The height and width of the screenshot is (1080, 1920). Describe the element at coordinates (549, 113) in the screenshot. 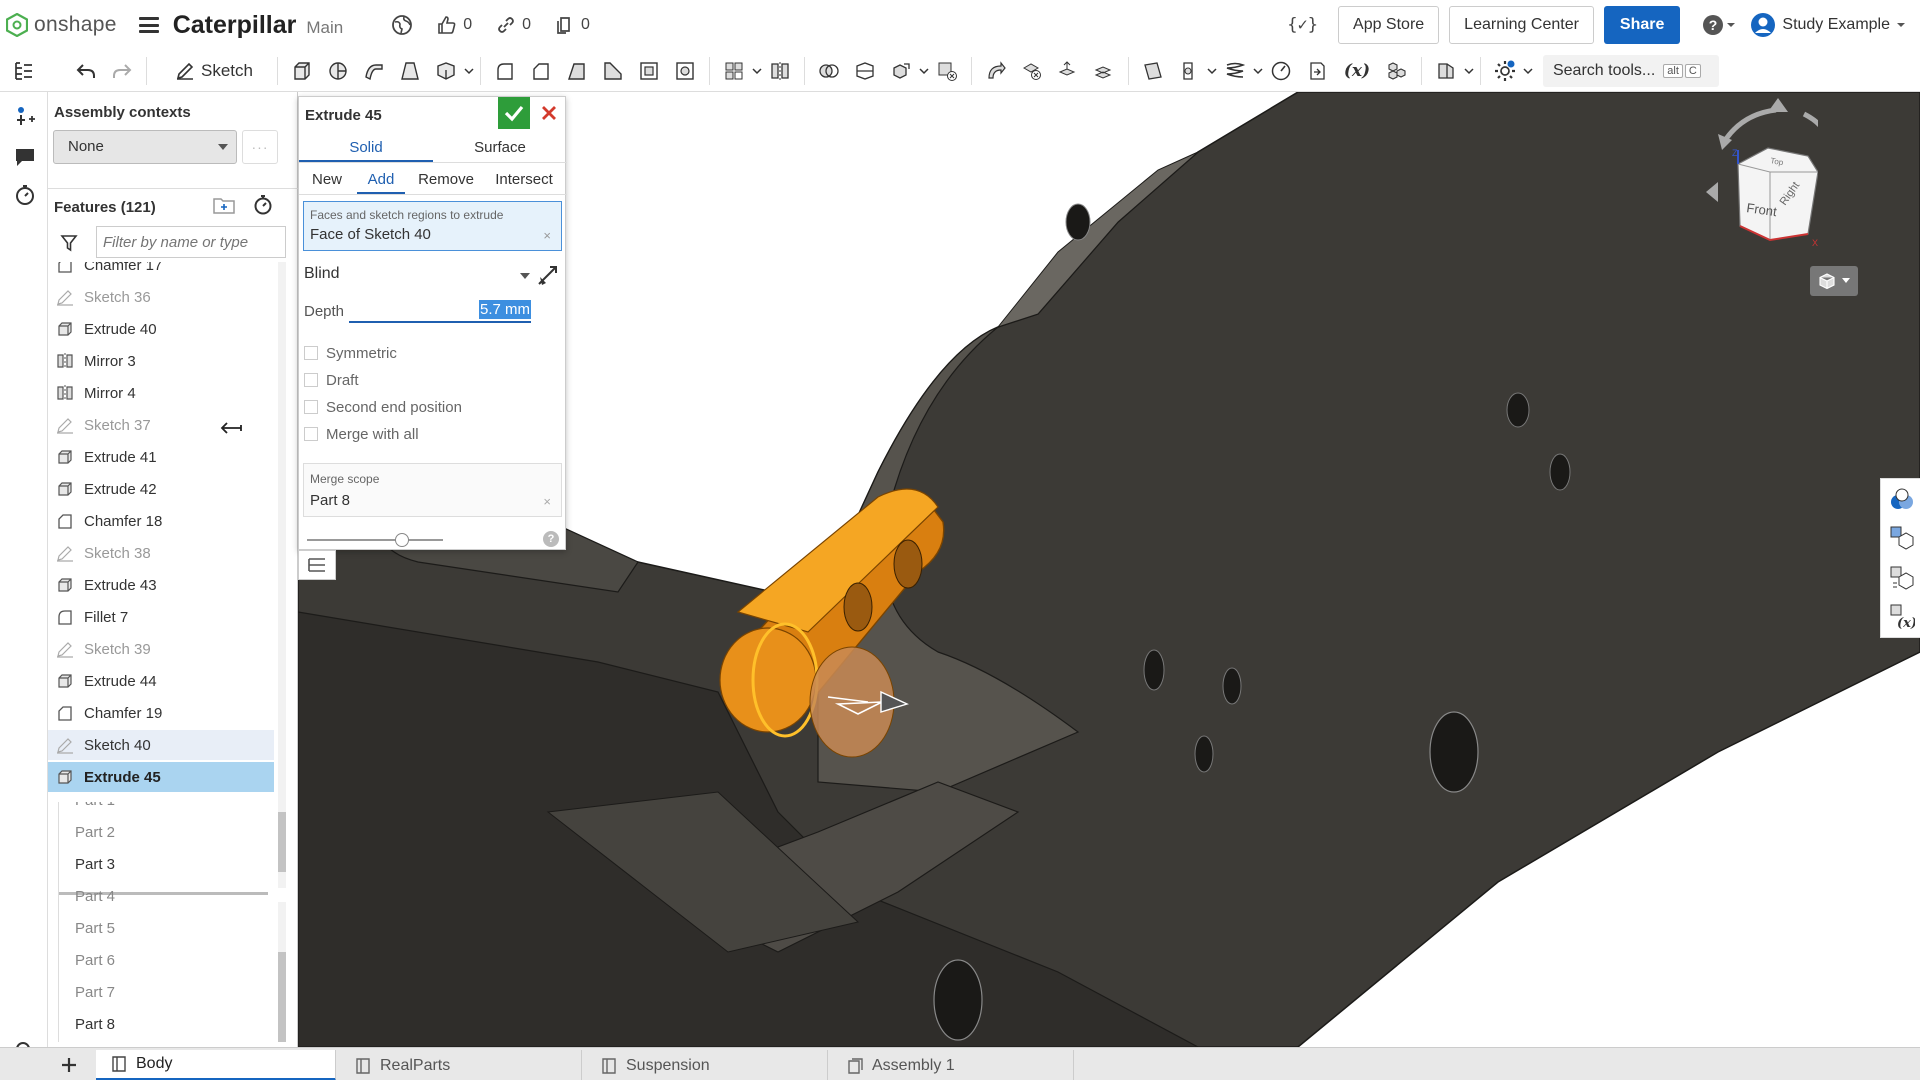

I see `cancel-button` at that location.